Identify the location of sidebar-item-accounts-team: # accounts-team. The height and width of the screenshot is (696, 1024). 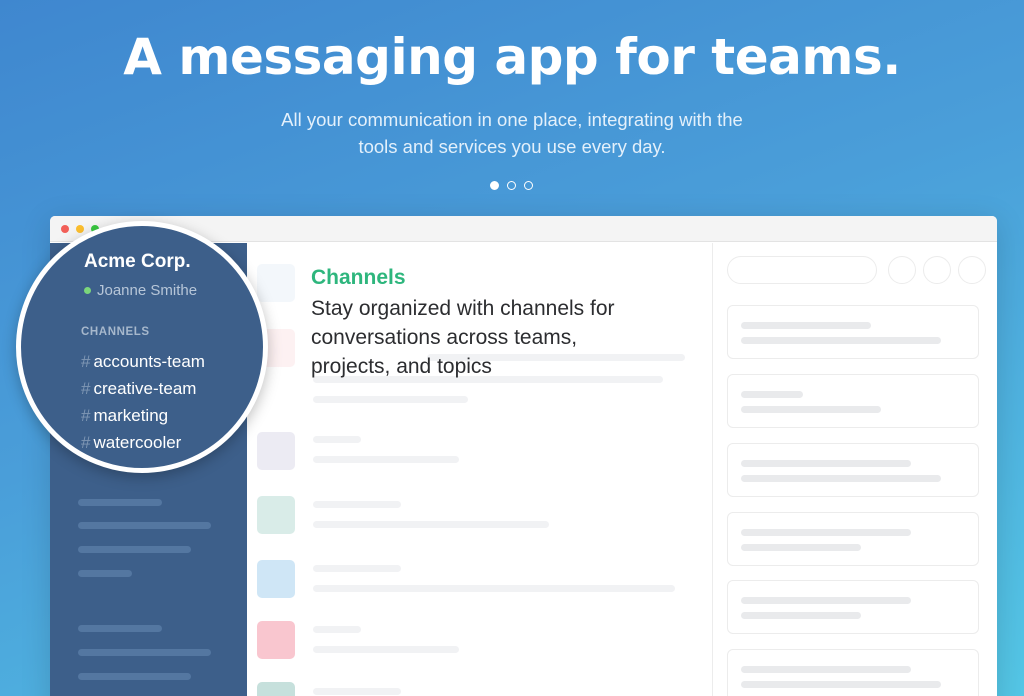
(143, 361).